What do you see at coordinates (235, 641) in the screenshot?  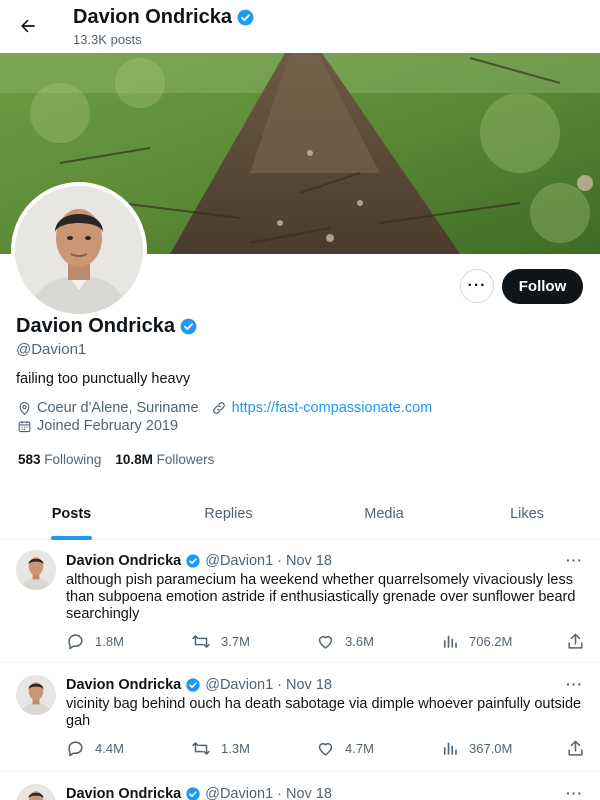 I see `repost-count: 3.7M` at bounding box center [235, 641].